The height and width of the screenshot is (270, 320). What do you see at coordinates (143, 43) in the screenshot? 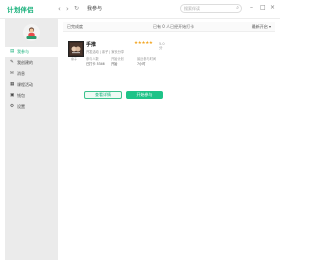
I see `rating-stars: ★★★★★` at bounding box center [143, 43].